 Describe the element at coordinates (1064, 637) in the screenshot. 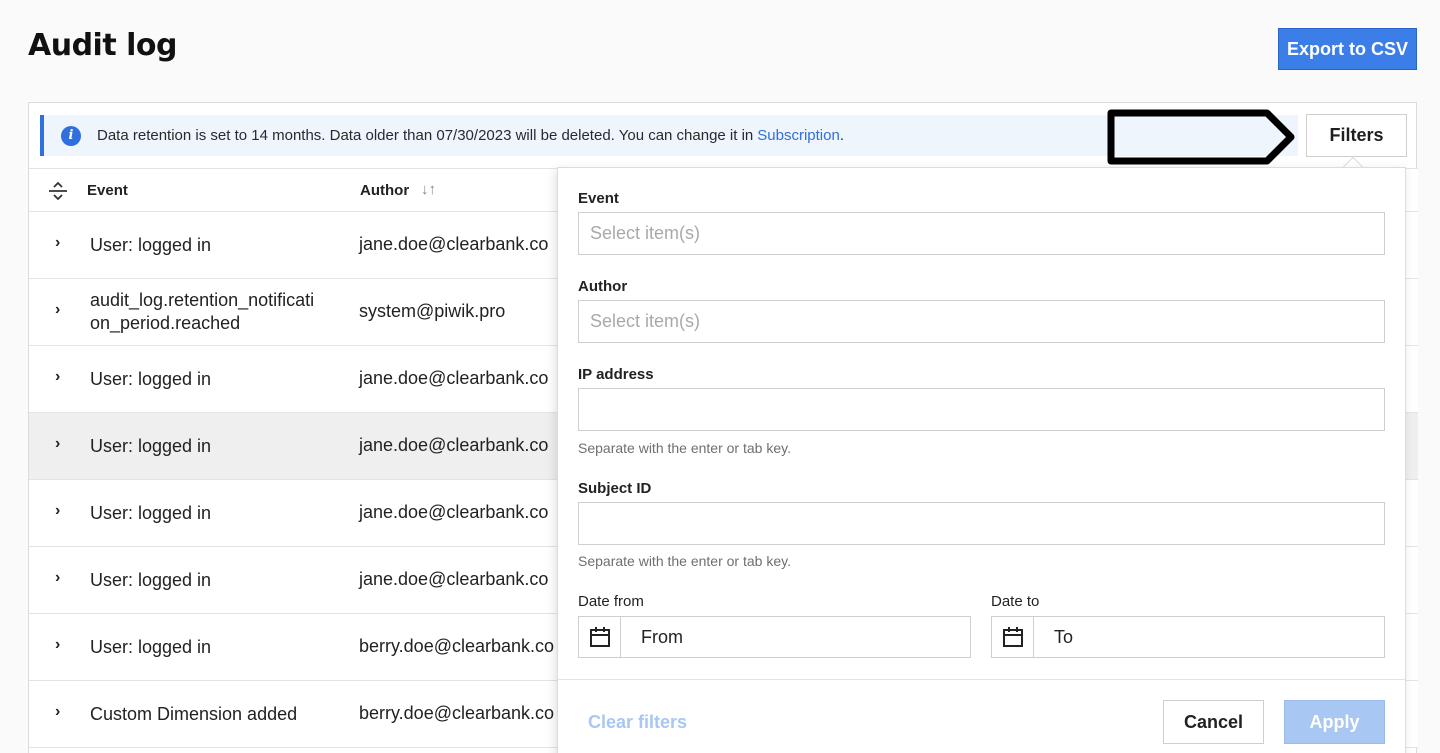

I see `date-to-value: To` at that location.